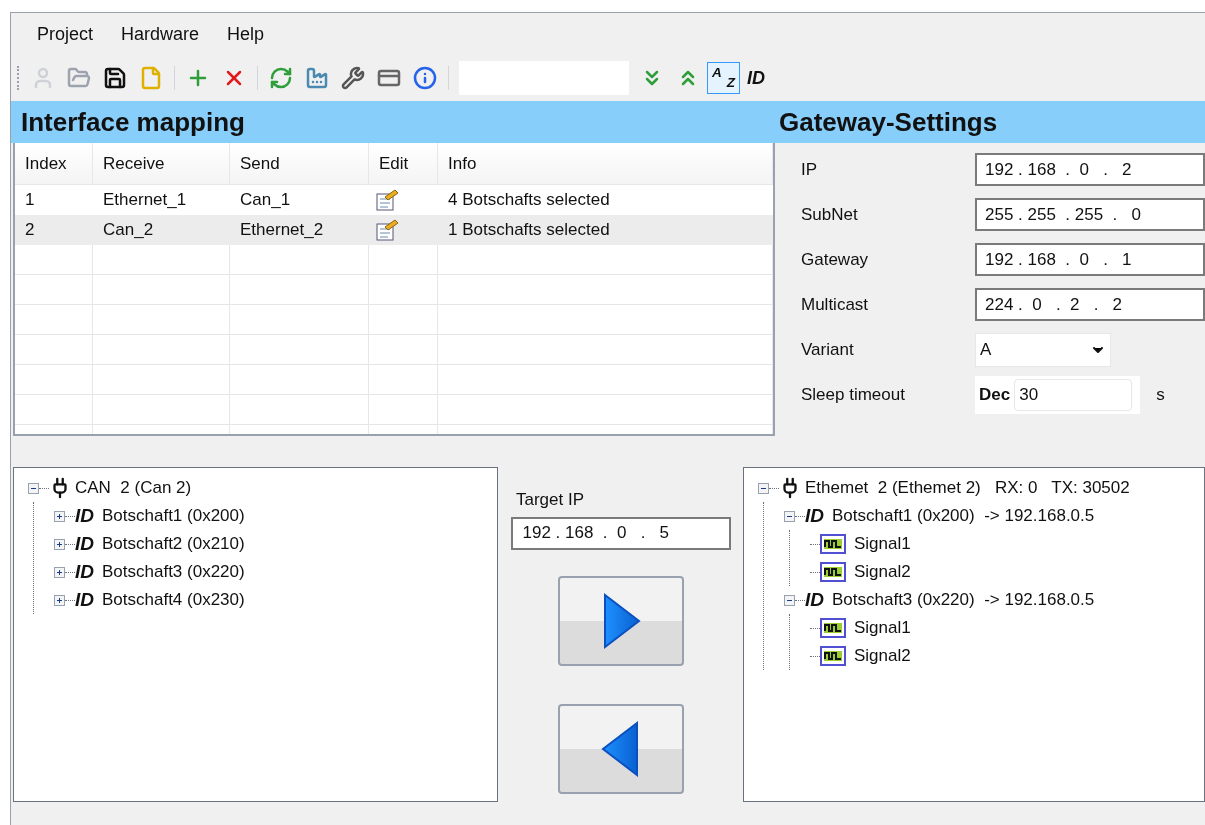 The width and height of the screenshot is (1205, 825). I want to click on move-right-button, so click(620, 620).